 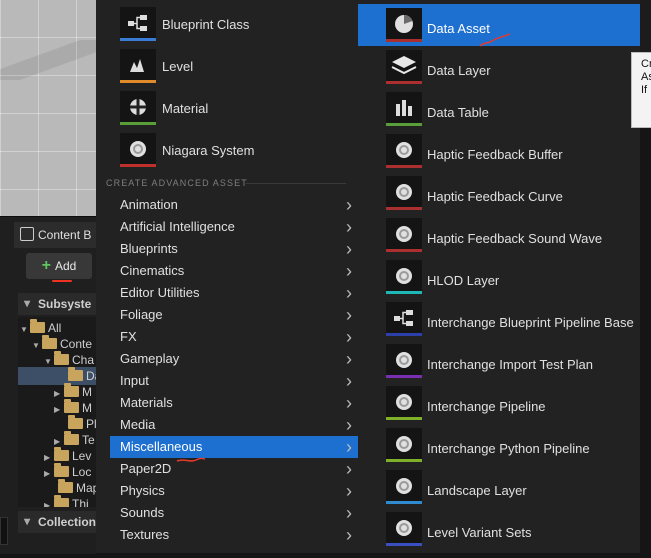 I want to click on window-edge, so click(x=645, y=26).